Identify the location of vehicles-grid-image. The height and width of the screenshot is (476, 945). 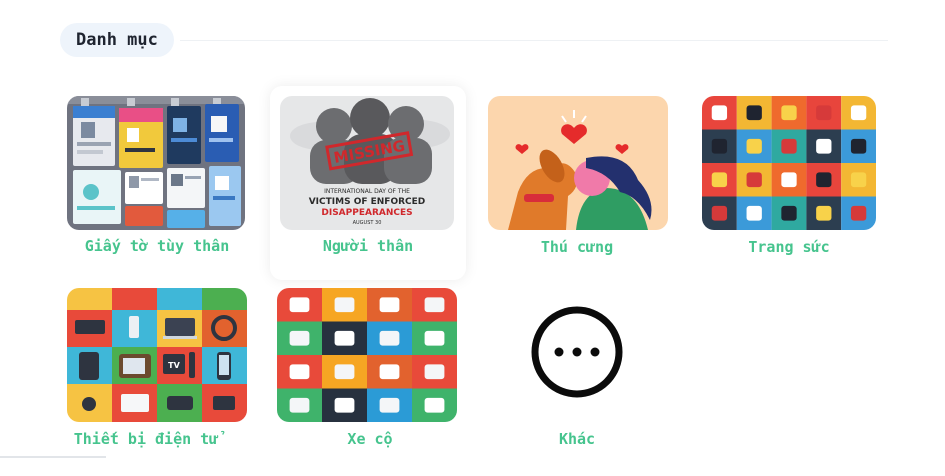
(367, 355).